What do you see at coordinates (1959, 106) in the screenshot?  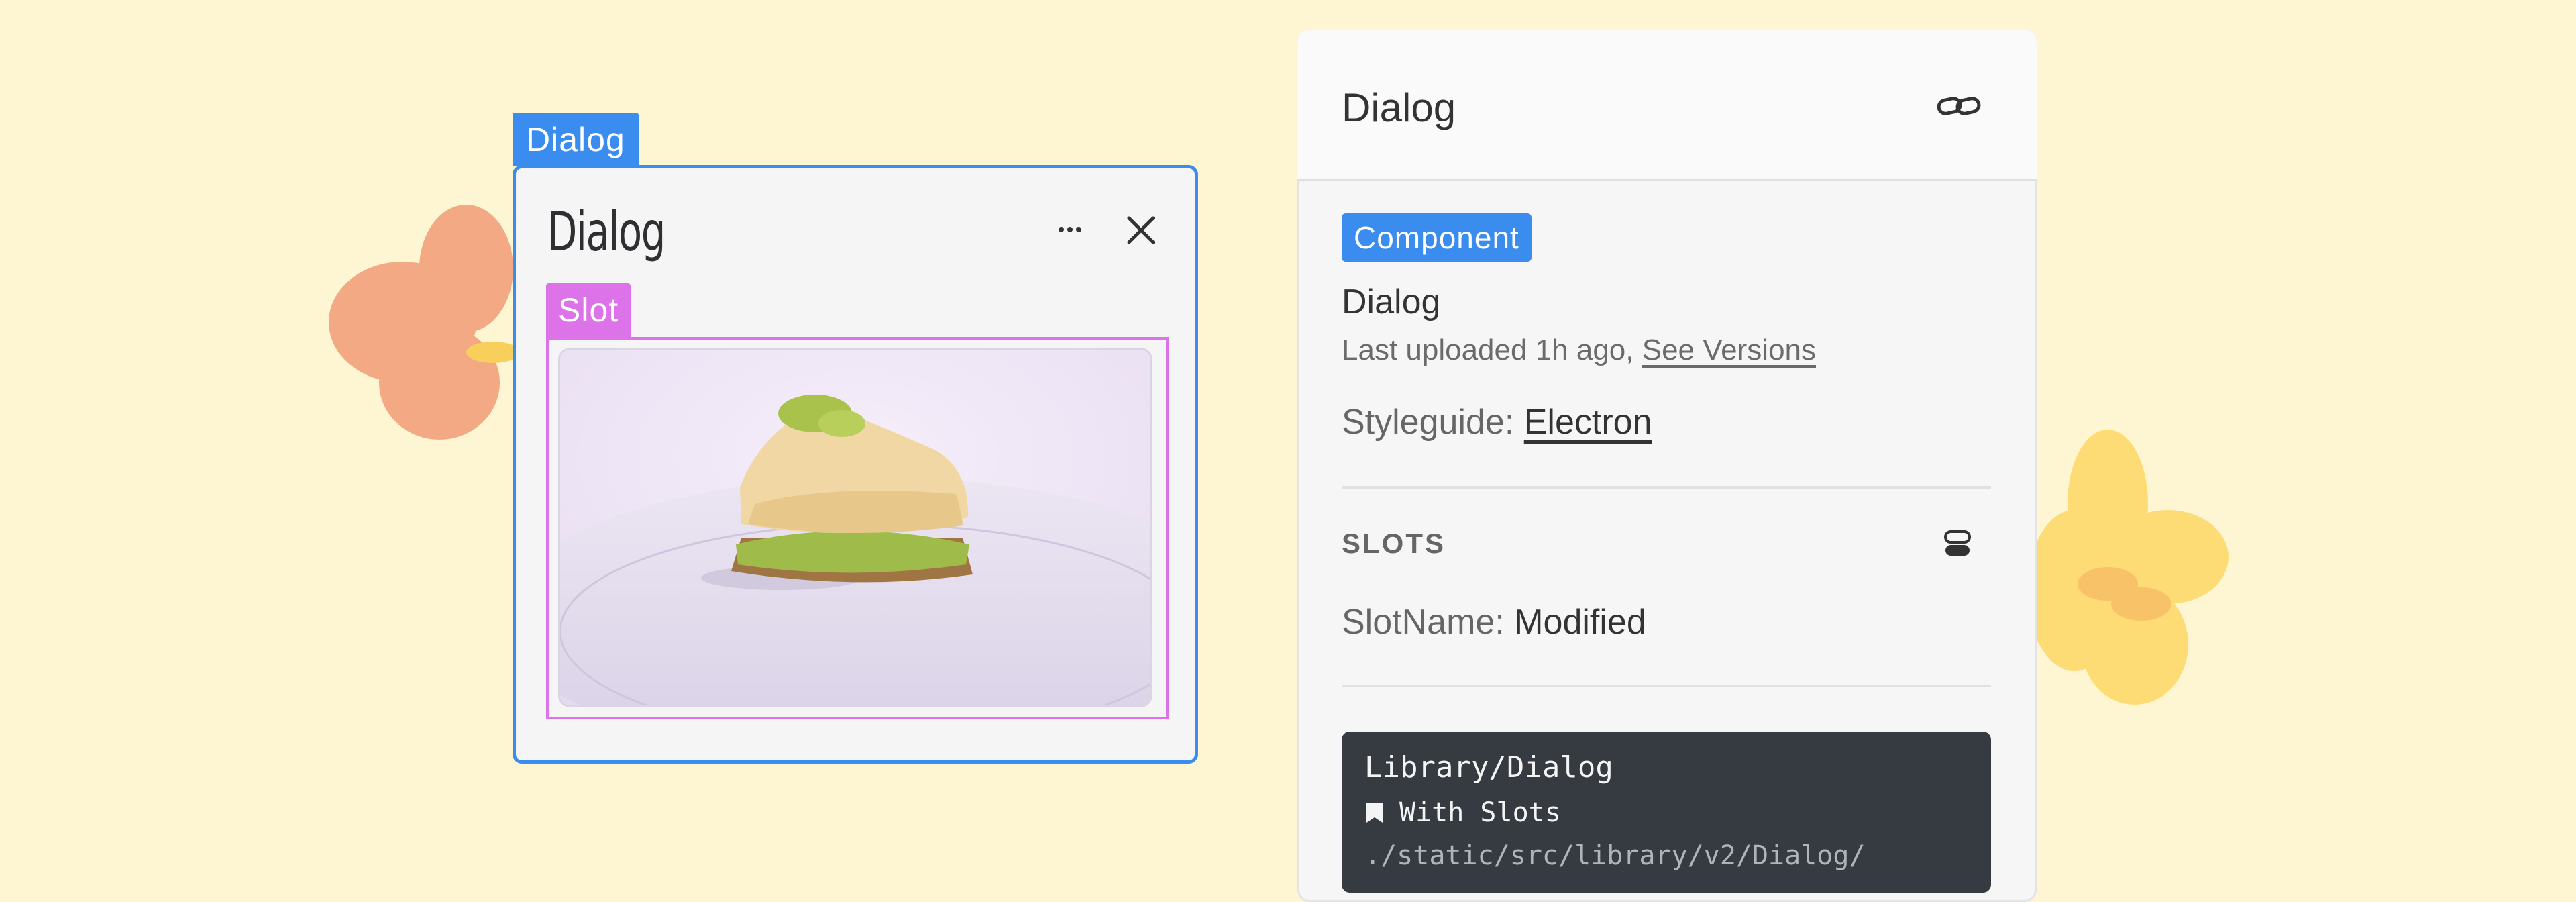 I see `link-icon` at bounding box center [1959, 106].